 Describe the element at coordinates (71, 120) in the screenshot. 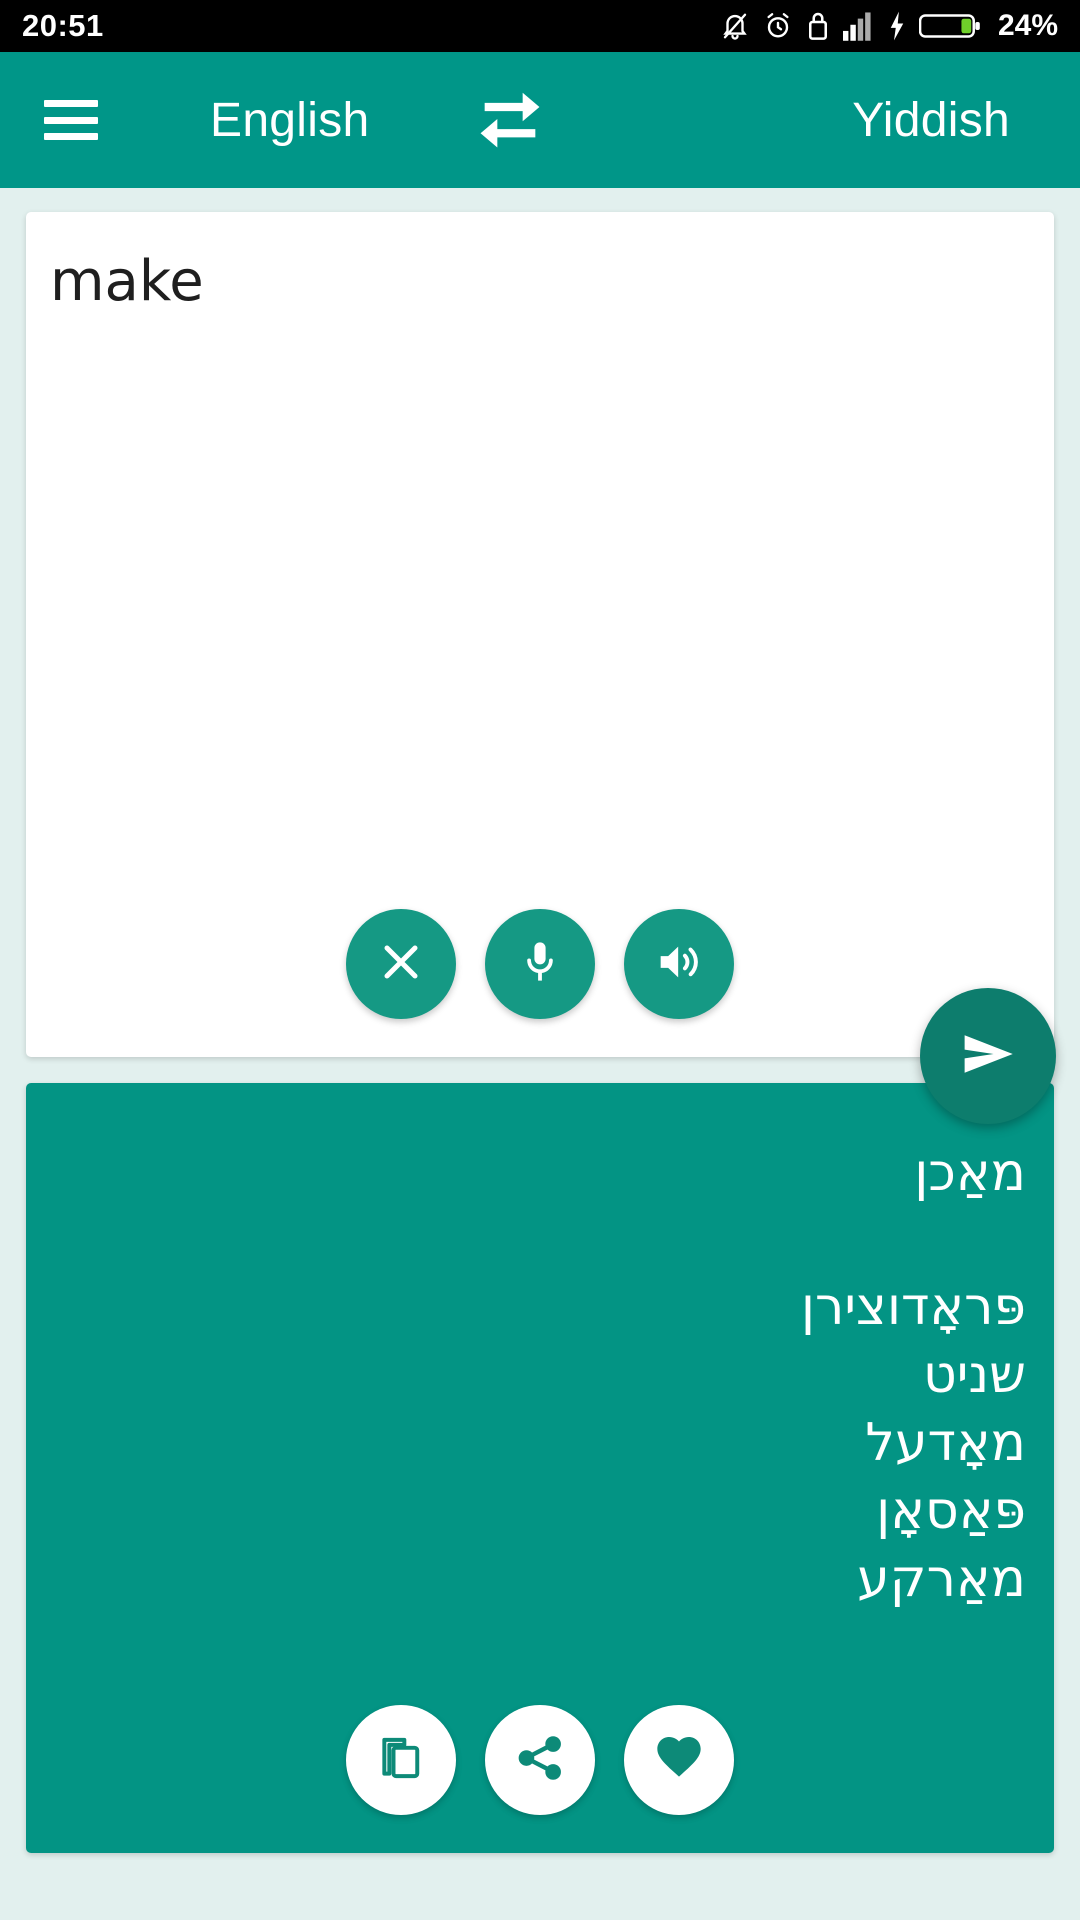

I see `hamburger-menu-icon` at that location.